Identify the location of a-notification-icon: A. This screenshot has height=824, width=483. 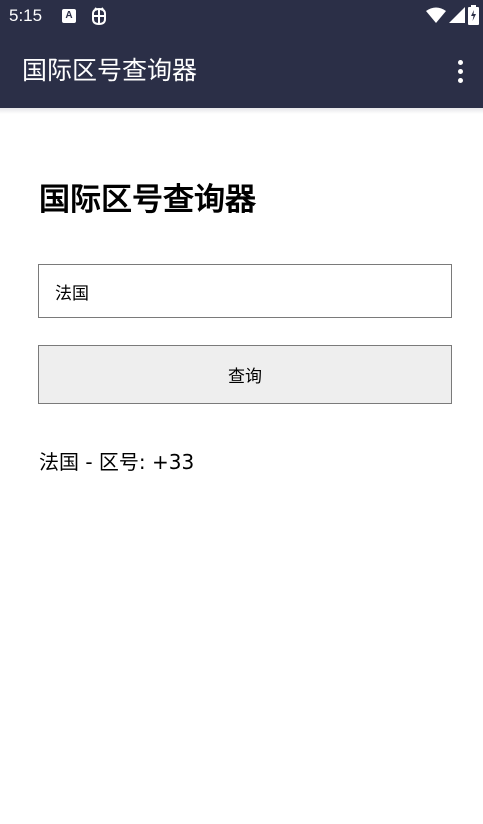
(69, 16).